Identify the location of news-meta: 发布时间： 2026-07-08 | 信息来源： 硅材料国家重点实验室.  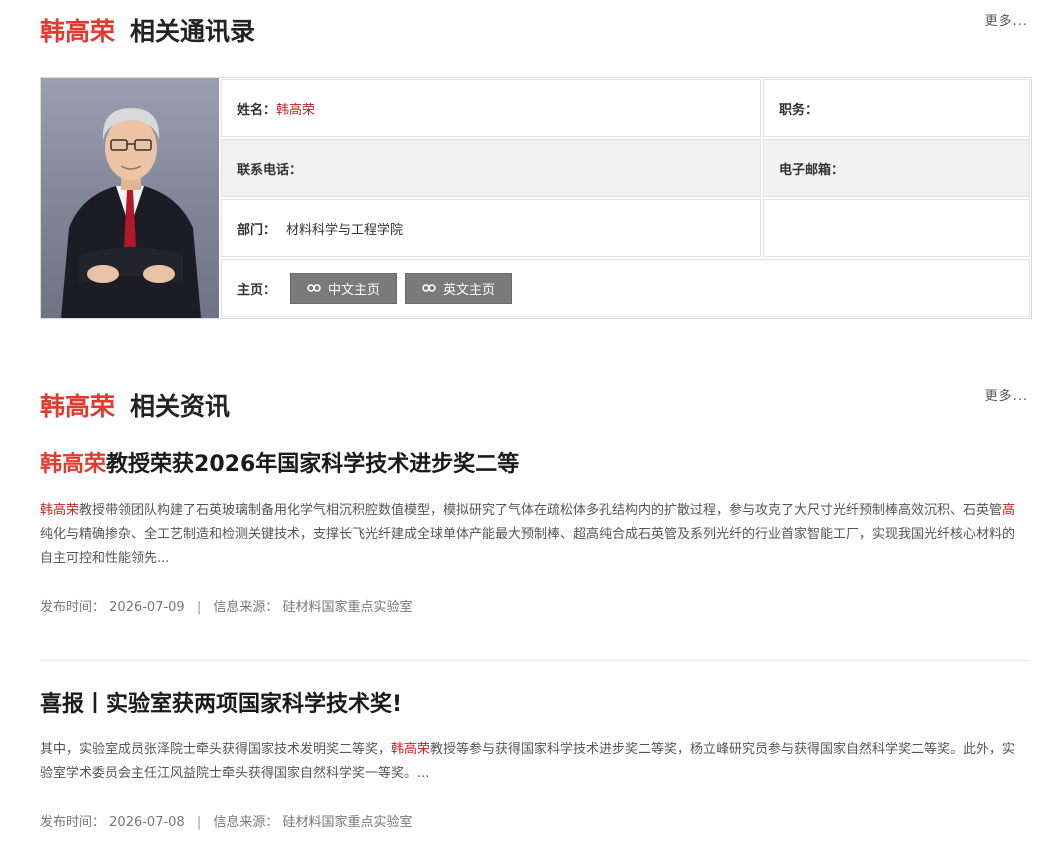
(226, 823).